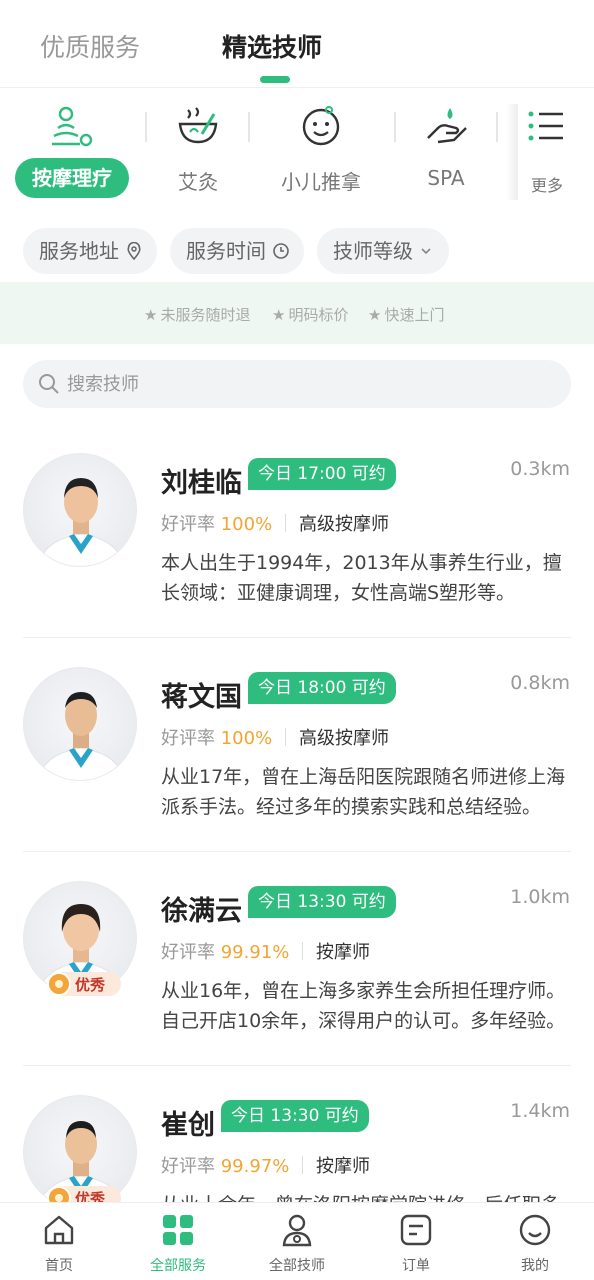 This screenshot has width=594, height=1280. I want to click on moxibustion-bowl-icon, so click(198, 125).